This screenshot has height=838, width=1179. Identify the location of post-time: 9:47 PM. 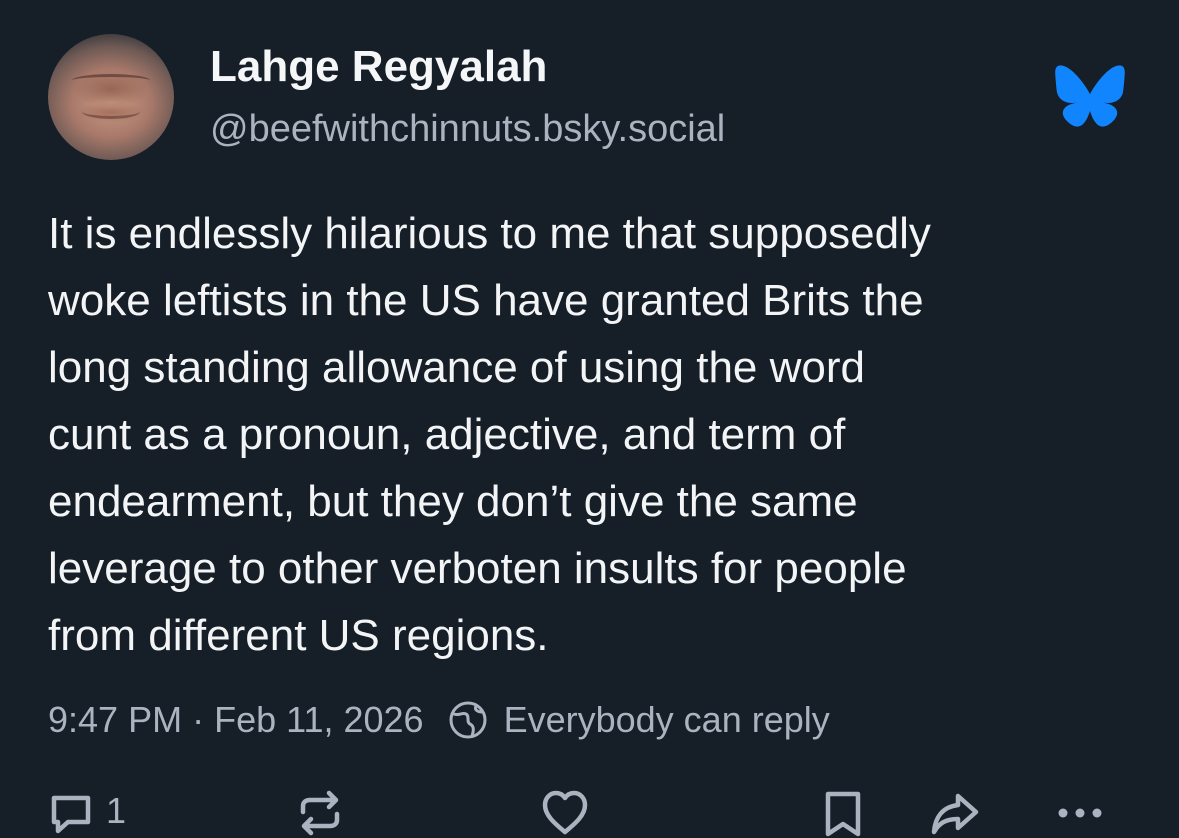
(115, 720).